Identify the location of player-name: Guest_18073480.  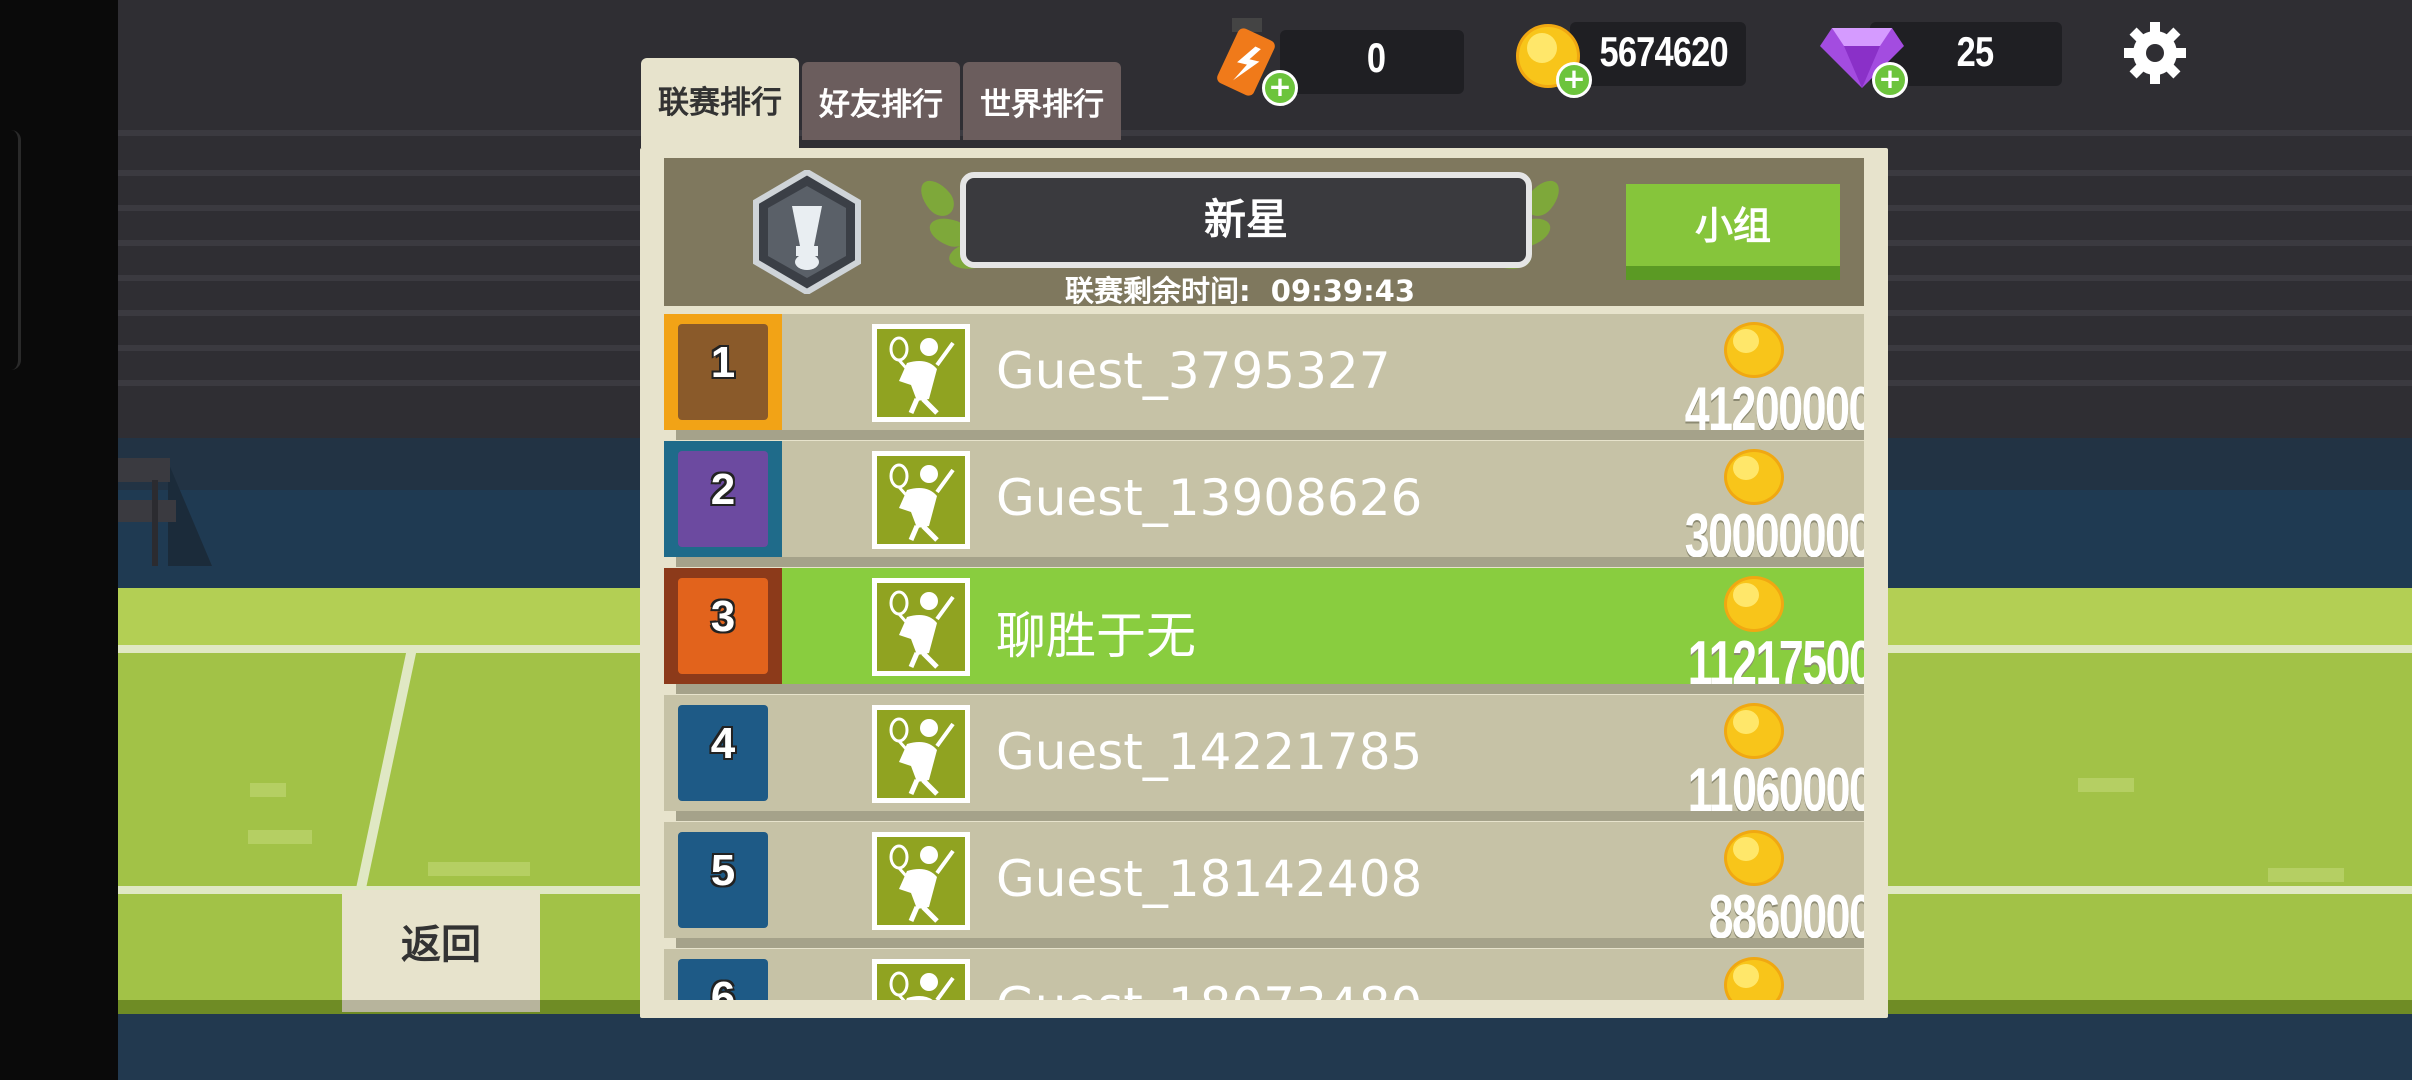
(1209, 988).